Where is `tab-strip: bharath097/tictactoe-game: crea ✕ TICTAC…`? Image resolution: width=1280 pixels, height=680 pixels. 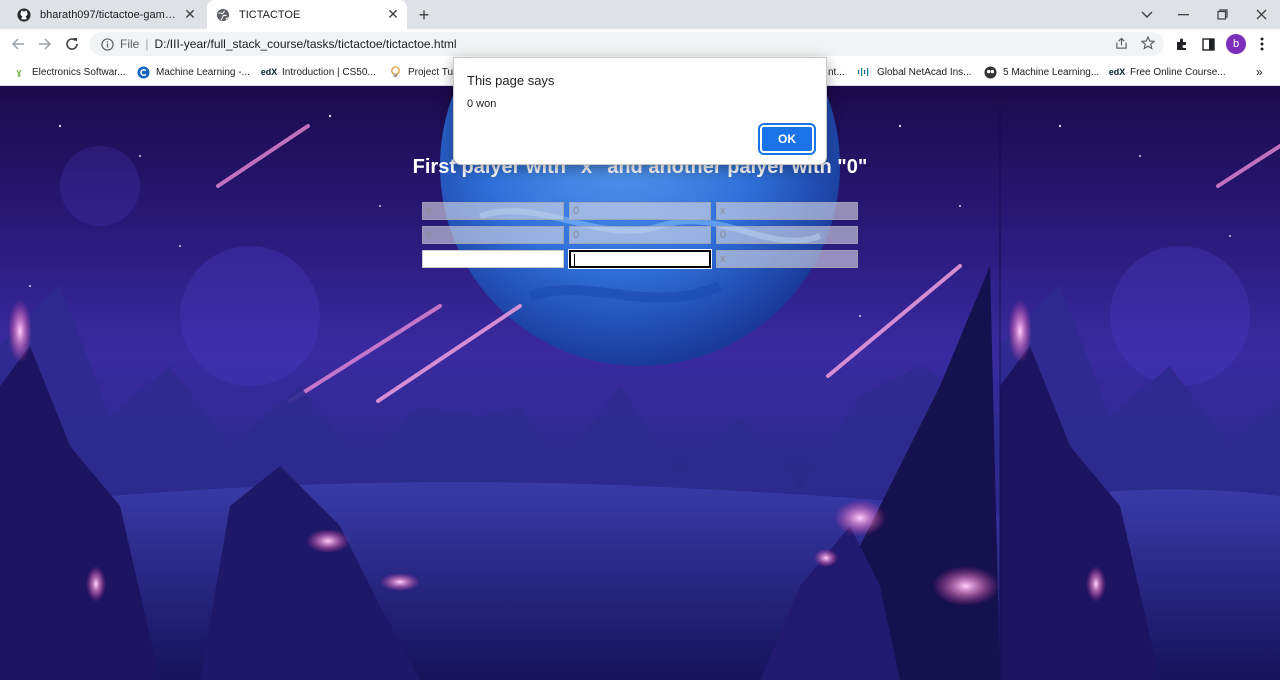 tab-strip: bharath097/tictactoe-game: crea ✕ TICTAC… is located at coordinates (640, 14).